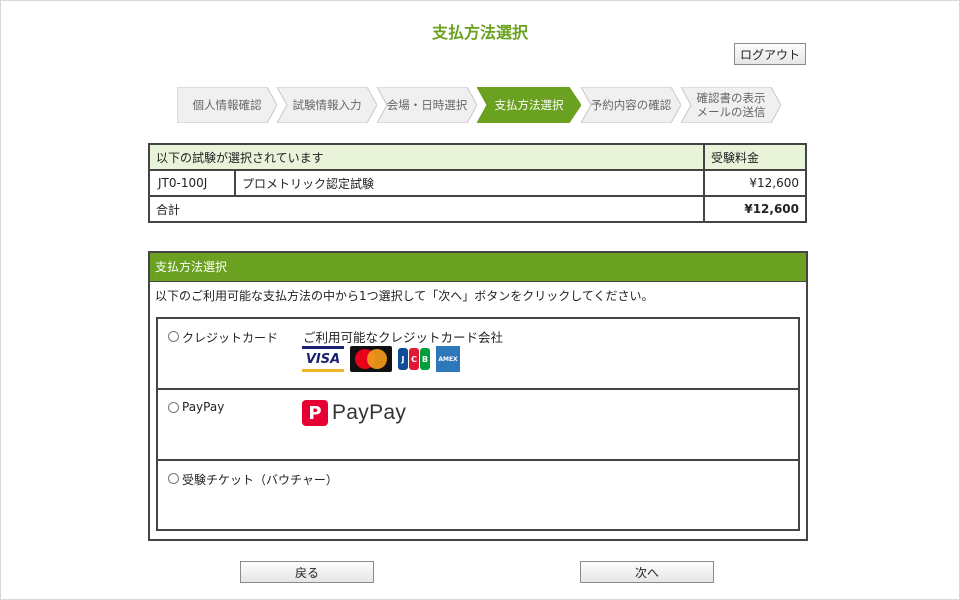 This screenshot has height=600, width=960. What do you see at coordinates (315, 413) in the screenshot?
I see `paypay-icon: P` at bounding box center [315, 413].